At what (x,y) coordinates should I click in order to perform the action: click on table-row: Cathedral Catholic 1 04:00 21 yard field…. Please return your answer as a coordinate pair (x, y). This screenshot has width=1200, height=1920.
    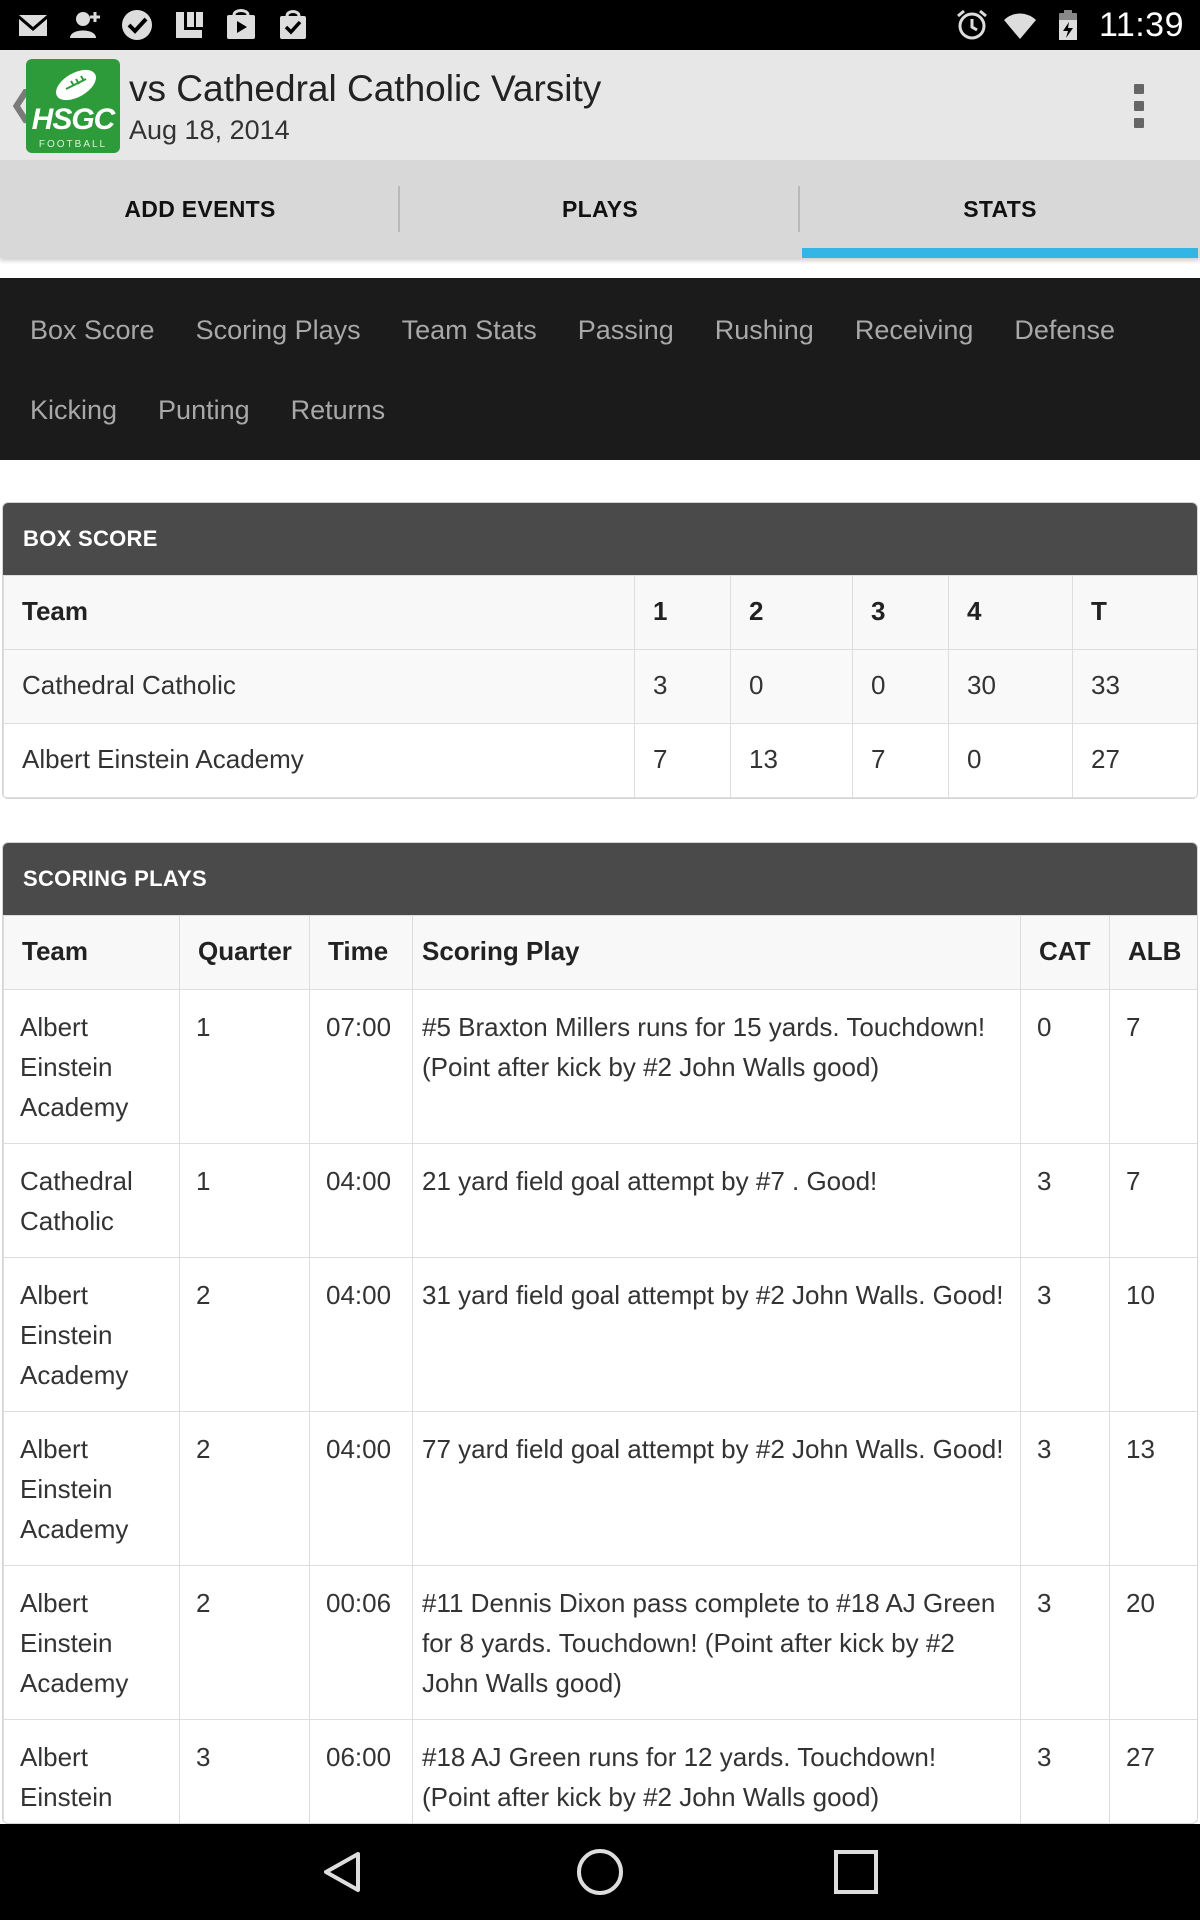
    Looking at the image, I should click on (600, 1200).